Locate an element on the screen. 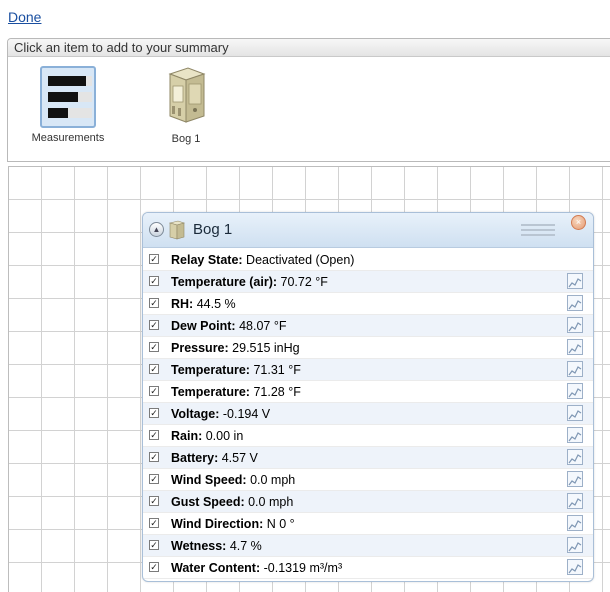  measurement-label: Wind Direction: is located at coordinates (217, 524).